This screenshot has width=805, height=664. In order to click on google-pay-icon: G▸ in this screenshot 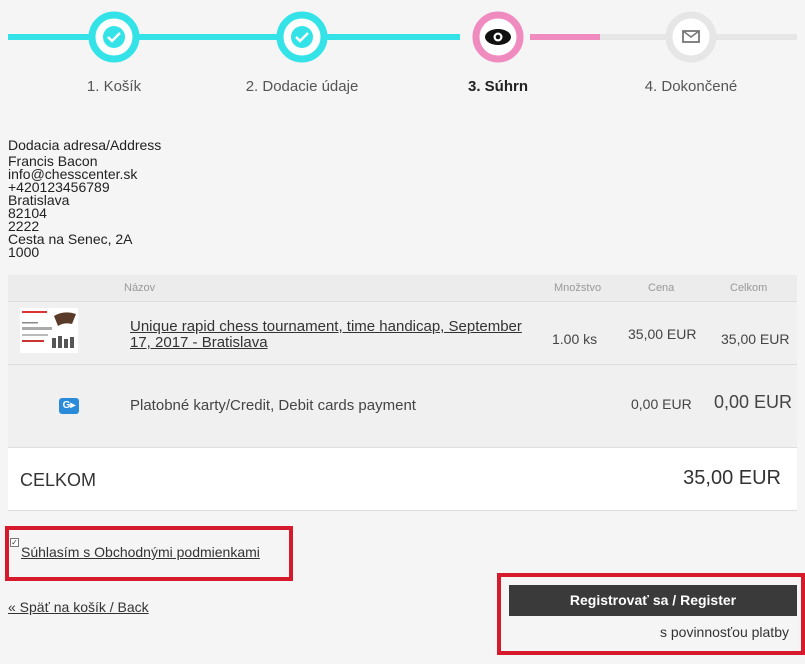, I will do `click(69, 406)`.